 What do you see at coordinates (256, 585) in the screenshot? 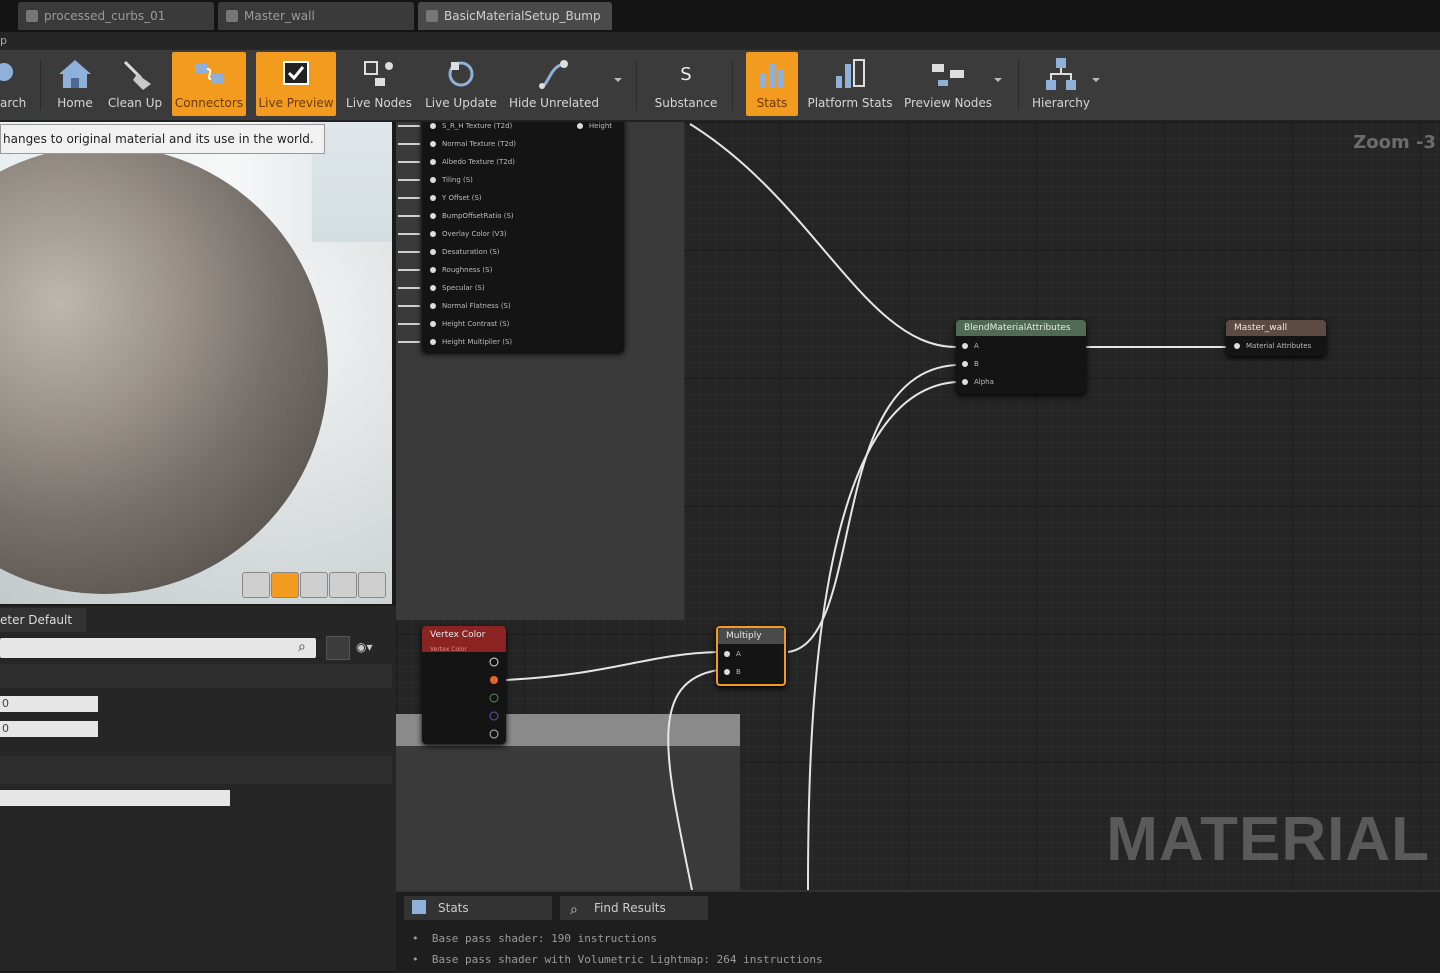
I see `preview-cylinder-button` at bounding box center [256, 585].